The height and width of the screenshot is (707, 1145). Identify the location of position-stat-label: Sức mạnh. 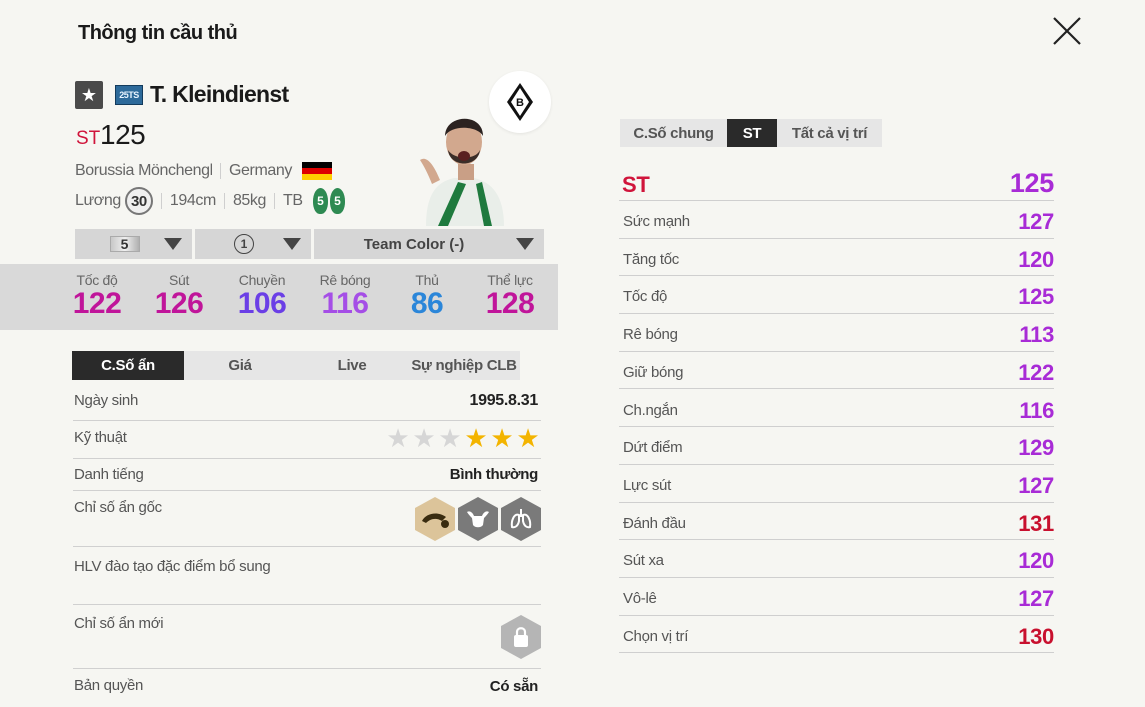
(656, 221).